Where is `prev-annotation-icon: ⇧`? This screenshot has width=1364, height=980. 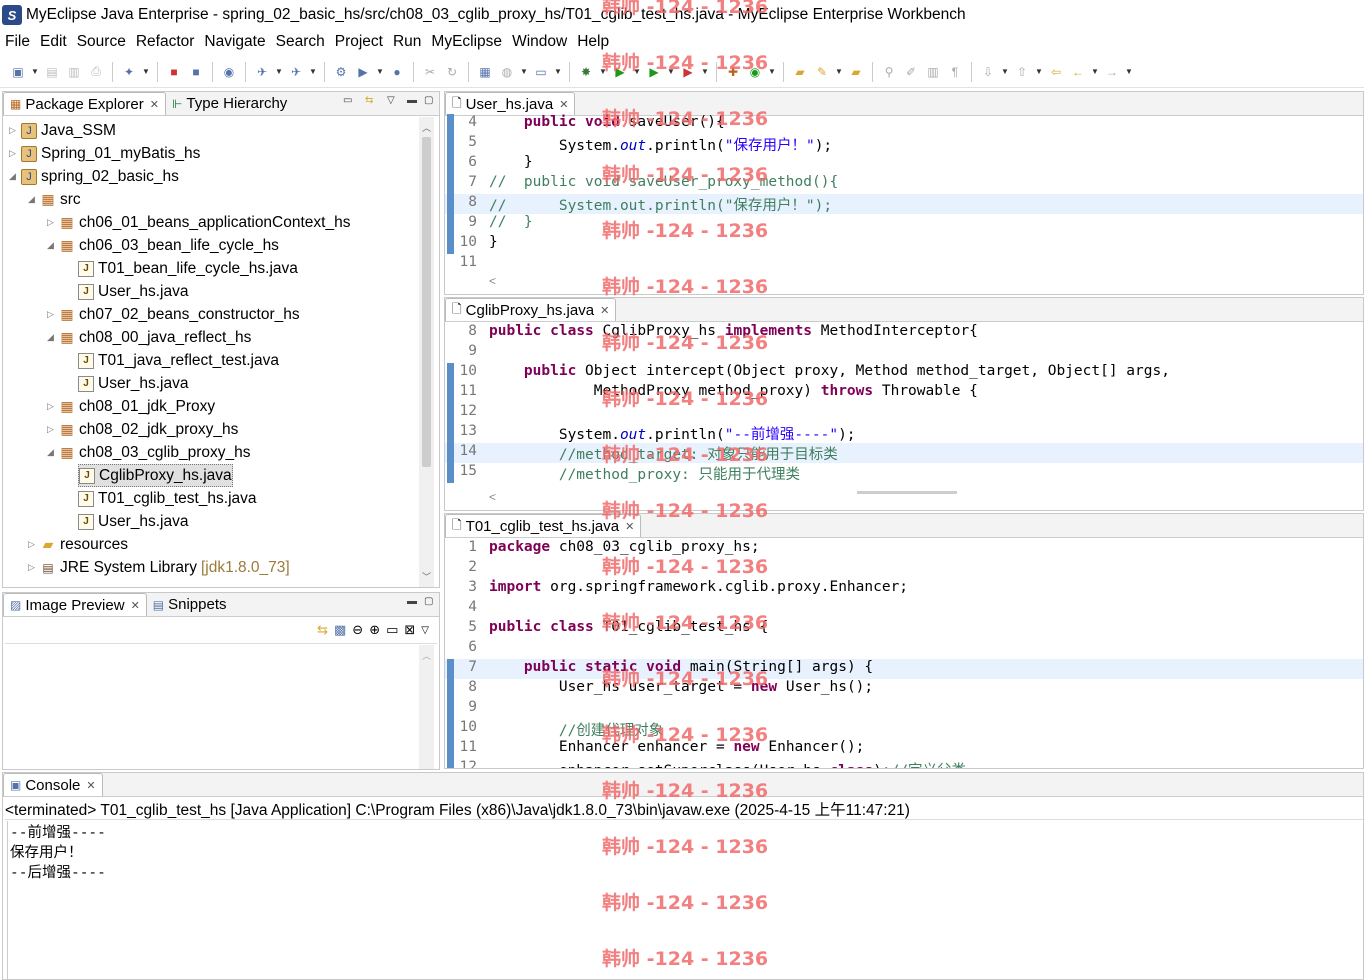
prev-annotation-icon: ⇧ is located at coordinates (1022, 72).